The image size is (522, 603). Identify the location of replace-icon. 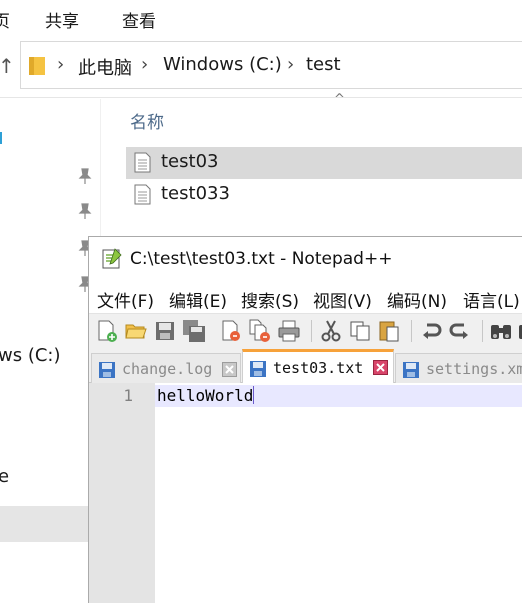
(519, 331).